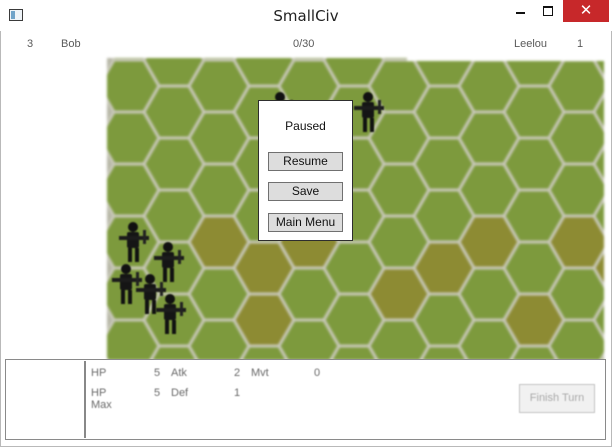 This screenshot has height=447, width=612. What do you see at coordinates (101, 399) in the screenshot?
I see `hp-max-label: HP Max` at bounding box center [101, 399].